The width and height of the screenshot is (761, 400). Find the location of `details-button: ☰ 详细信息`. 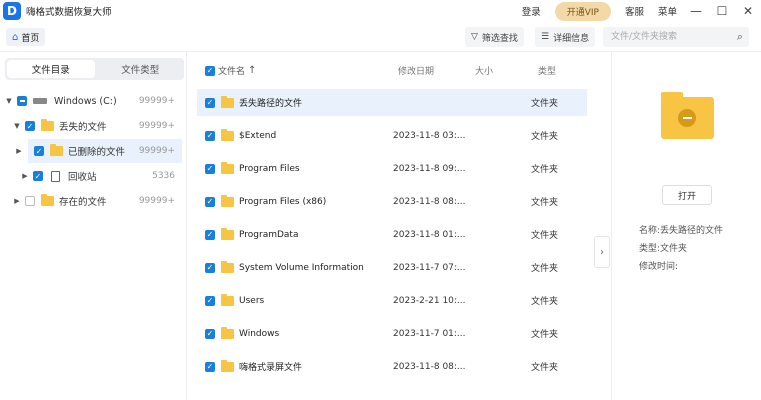

details-button: ☰ 详细信息 is located at coordinates (565, 37).